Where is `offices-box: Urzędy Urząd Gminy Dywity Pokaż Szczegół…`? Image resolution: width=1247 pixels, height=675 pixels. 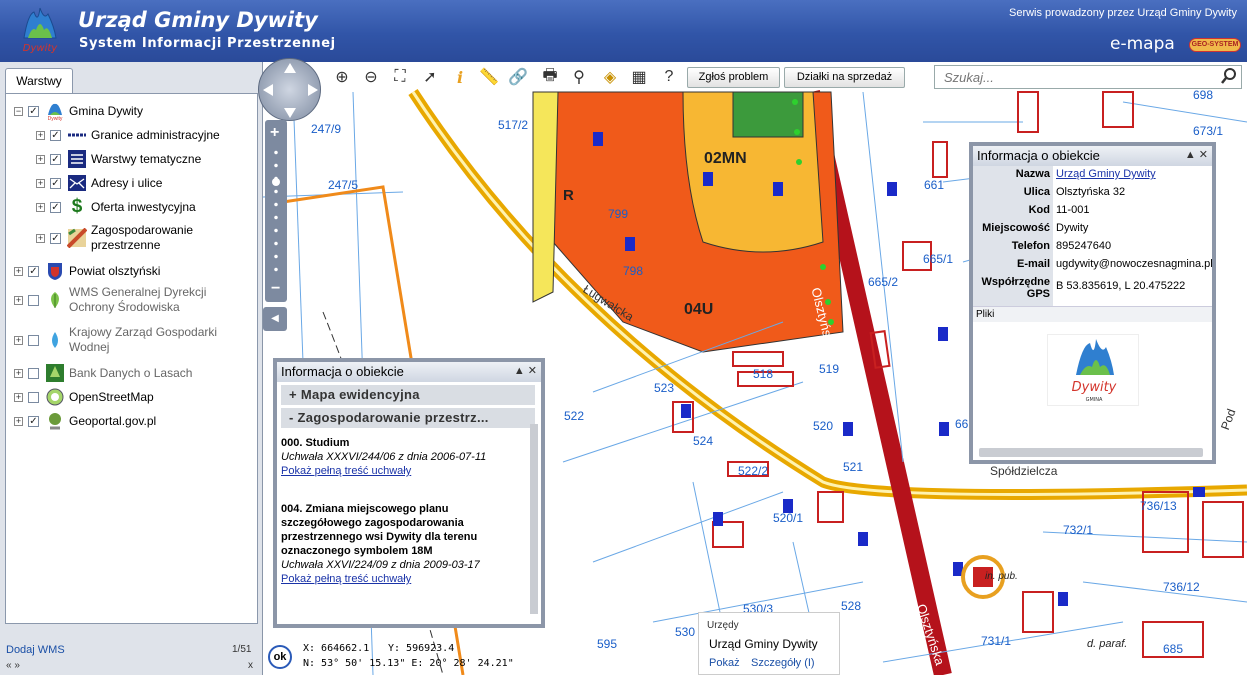
offices-box: Urzędy Urząd Gminy Dywity Pokaż Szczegół… is located at coordinates (769, 643).